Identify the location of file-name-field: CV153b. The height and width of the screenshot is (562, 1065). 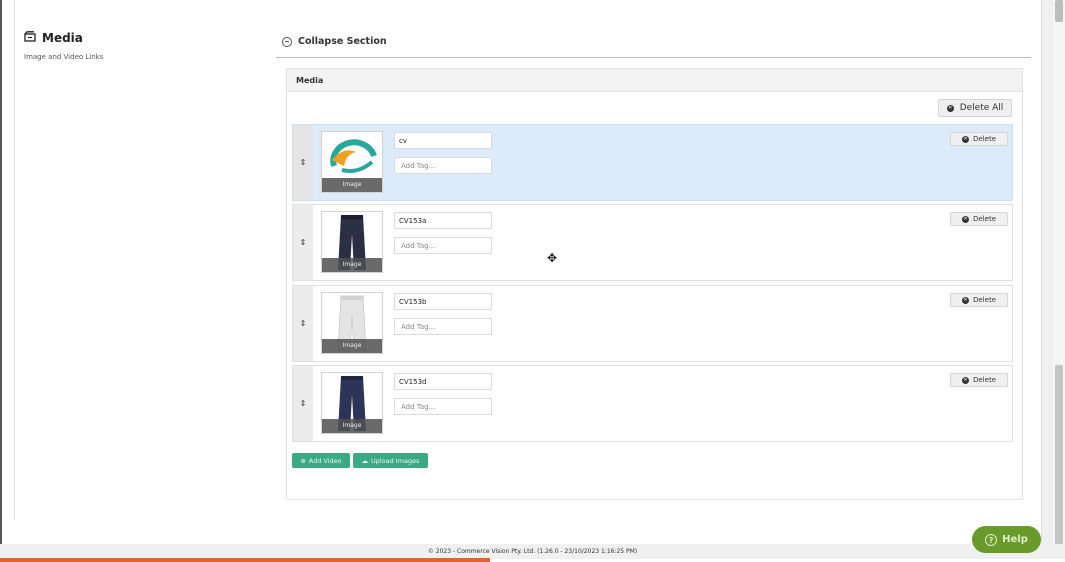
(443, 301).